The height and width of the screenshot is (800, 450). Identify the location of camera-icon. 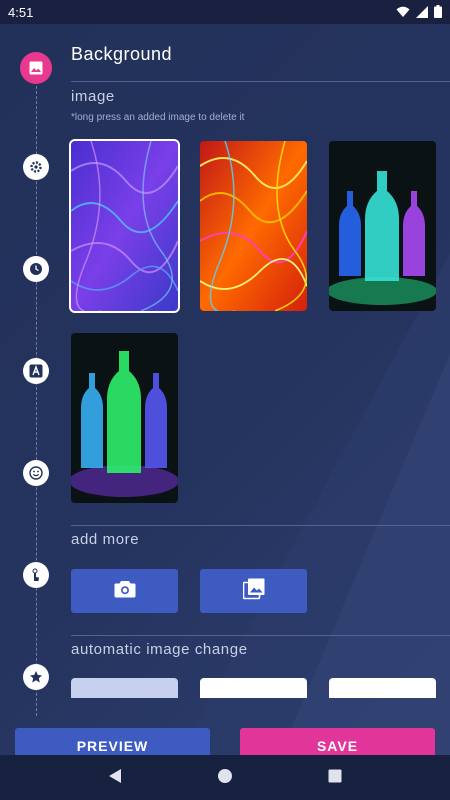
(125, 591).